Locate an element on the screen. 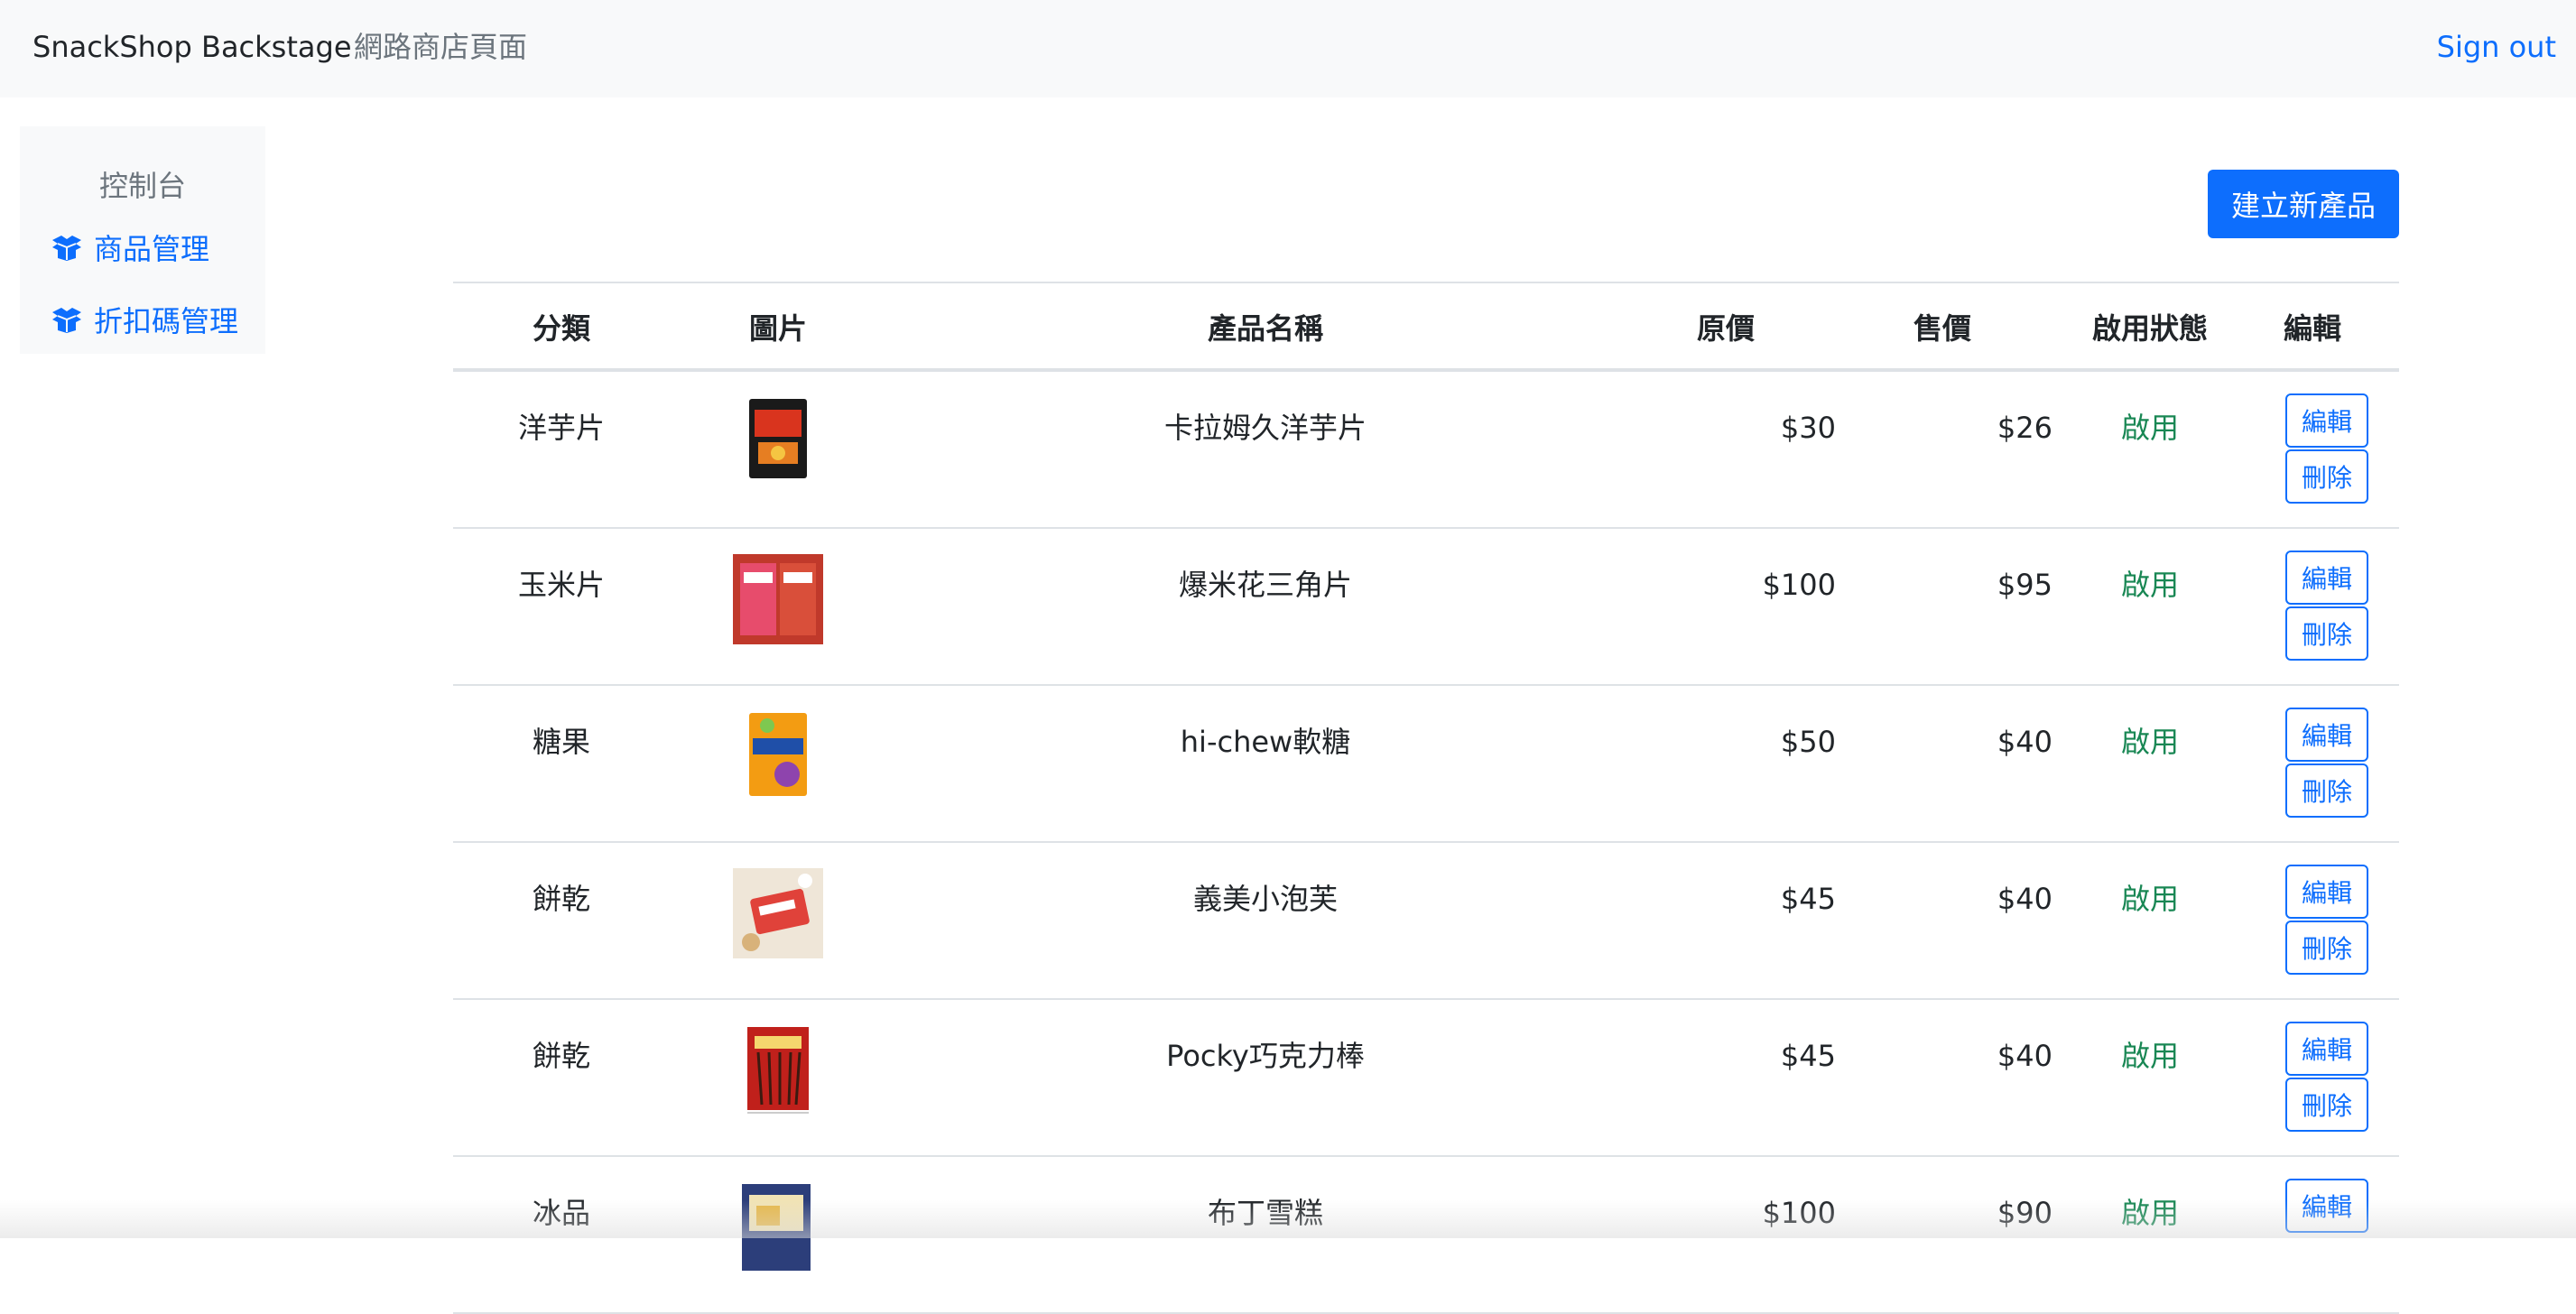 This screenshot has width=2576, height=1314. cell-origin-price: $100 is located at coordinates (1799, 585).